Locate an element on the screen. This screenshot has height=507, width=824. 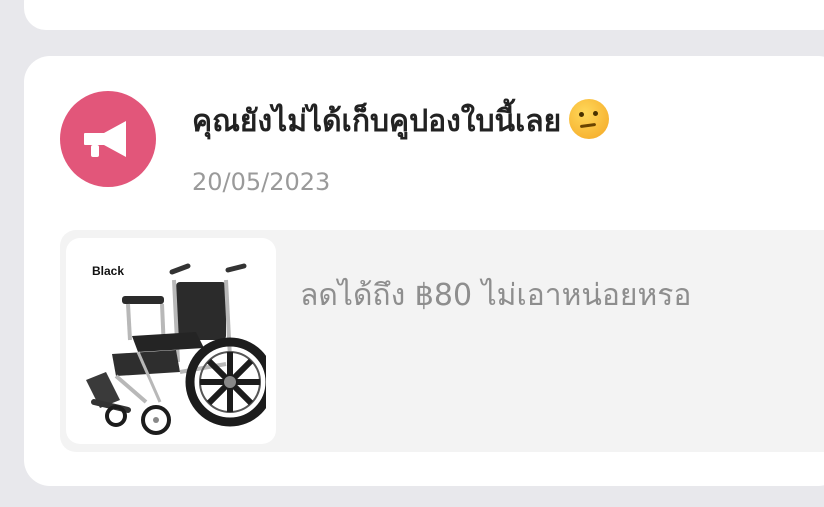
notification-title-text: คุณยังไม่ได้เก็บคูปองใบนี้เลย is located at coordinates (377, 121).